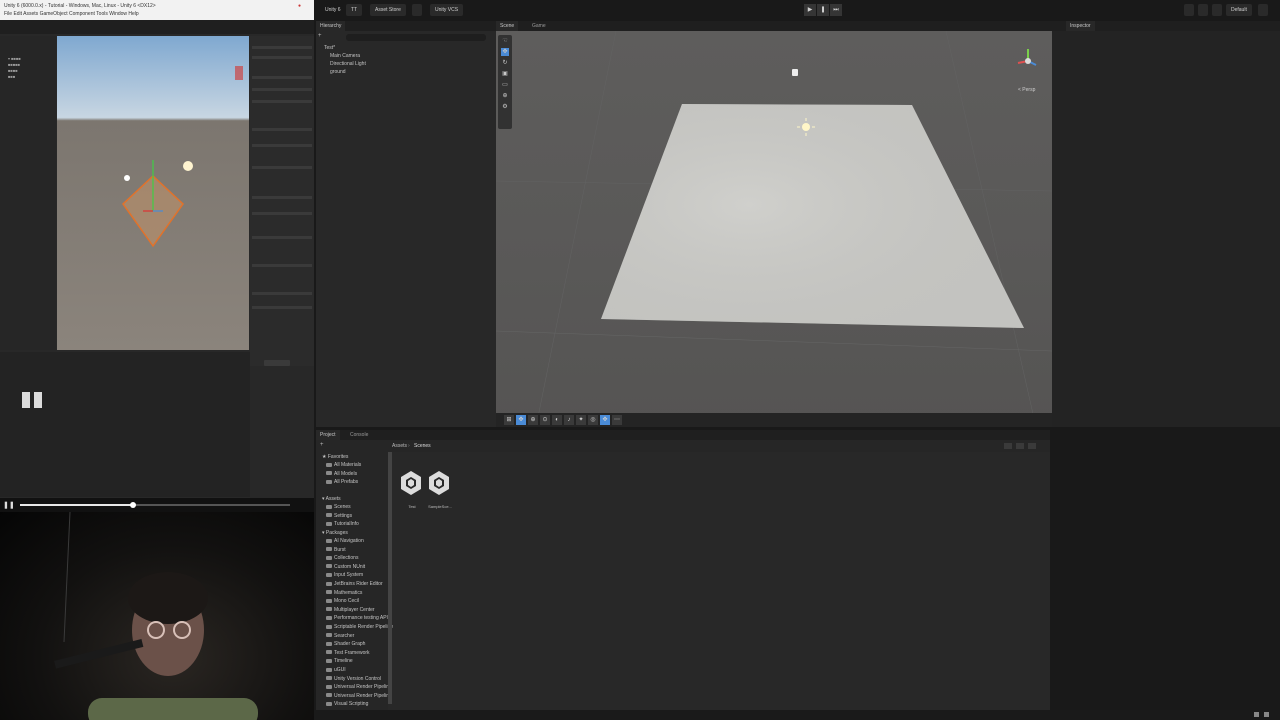  Describe the element at coordinates (413, 493) in the screenshot. I see `scene-asset-test: Test` at that location.